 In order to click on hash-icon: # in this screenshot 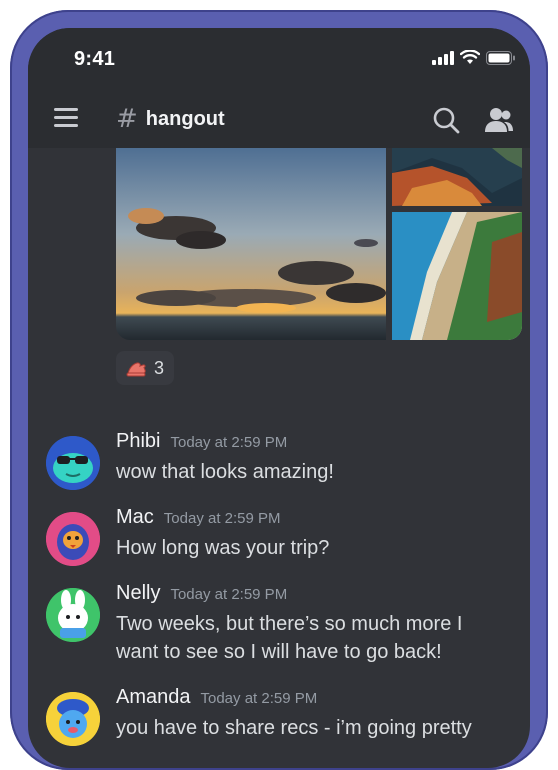, I will do `click(127, 119)`.